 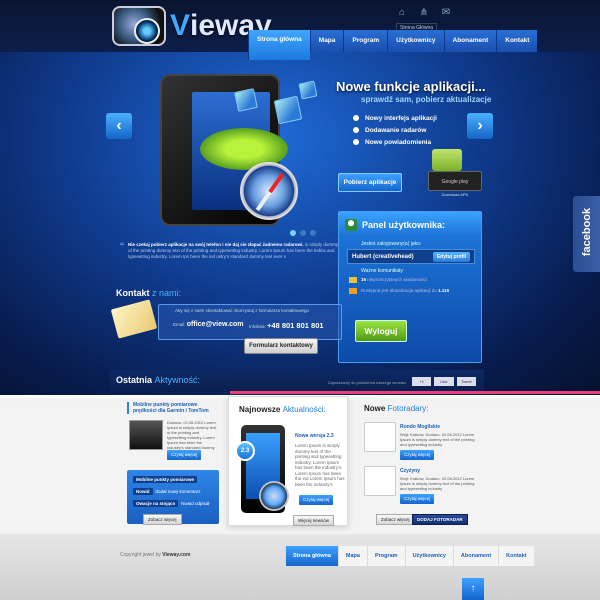 What do you see at coordinates (381, 331) in the screenshot?
I see `logout-button: Wyloguj` at bounding box center [381, 331].